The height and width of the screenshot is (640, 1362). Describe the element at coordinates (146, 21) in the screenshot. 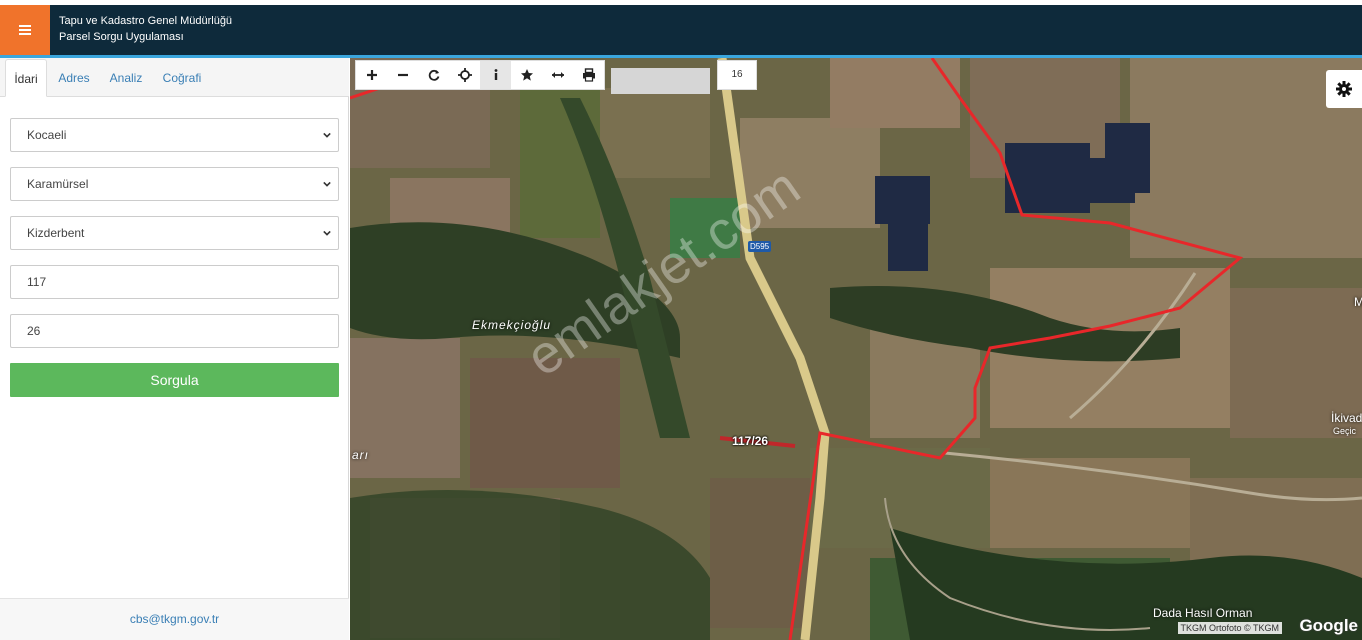

I see `app-title-line1: Tapu ve Kadastro Genel Müdürlüğü` at that location.